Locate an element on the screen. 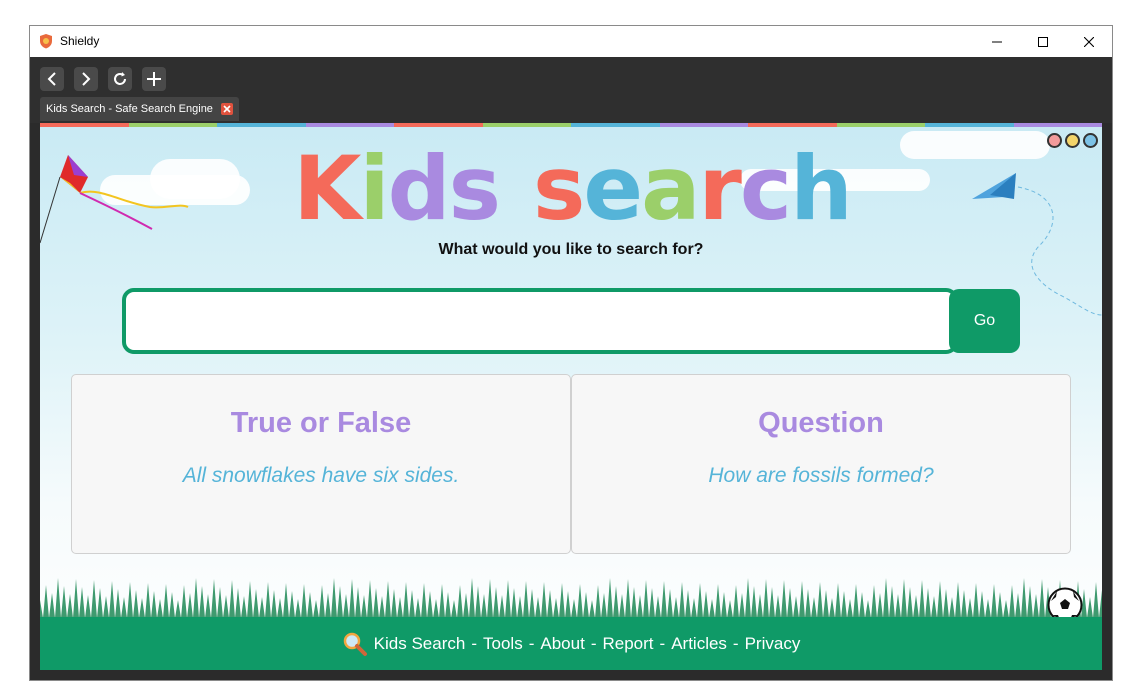 Image resolution: width=1137 pixels, height=699 pixels. logo-word-search: search is located at coordinates (693, 188).